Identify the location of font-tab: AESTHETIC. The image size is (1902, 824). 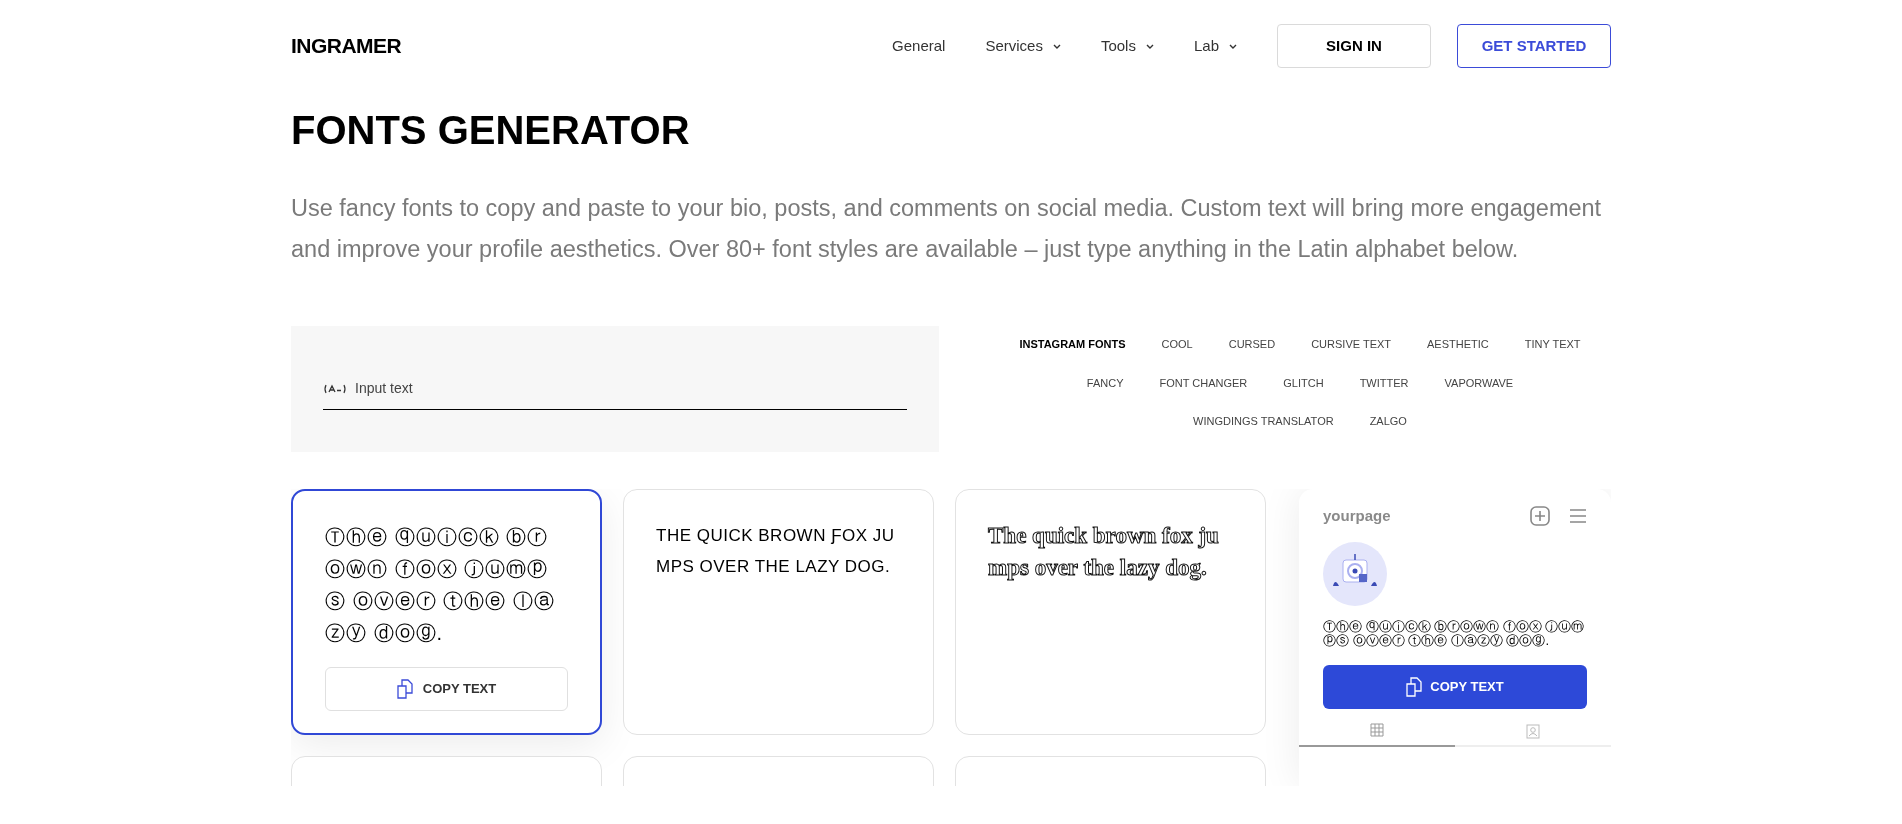
(1458, 344).